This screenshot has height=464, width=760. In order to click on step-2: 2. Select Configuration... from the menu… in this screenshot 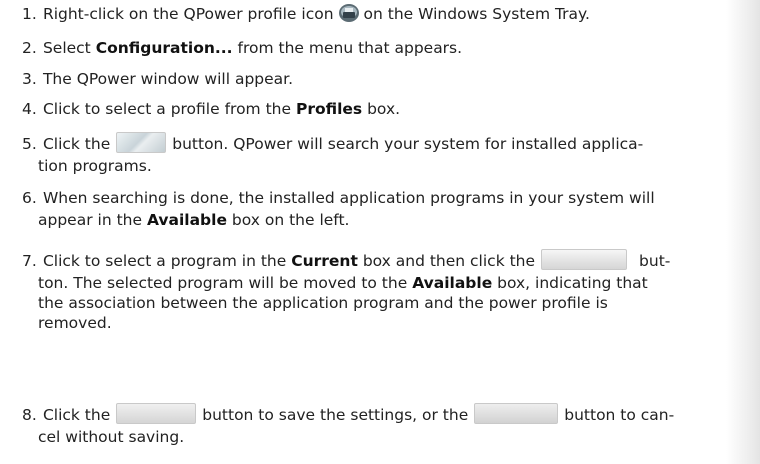, I will do `click(242, 48)`.